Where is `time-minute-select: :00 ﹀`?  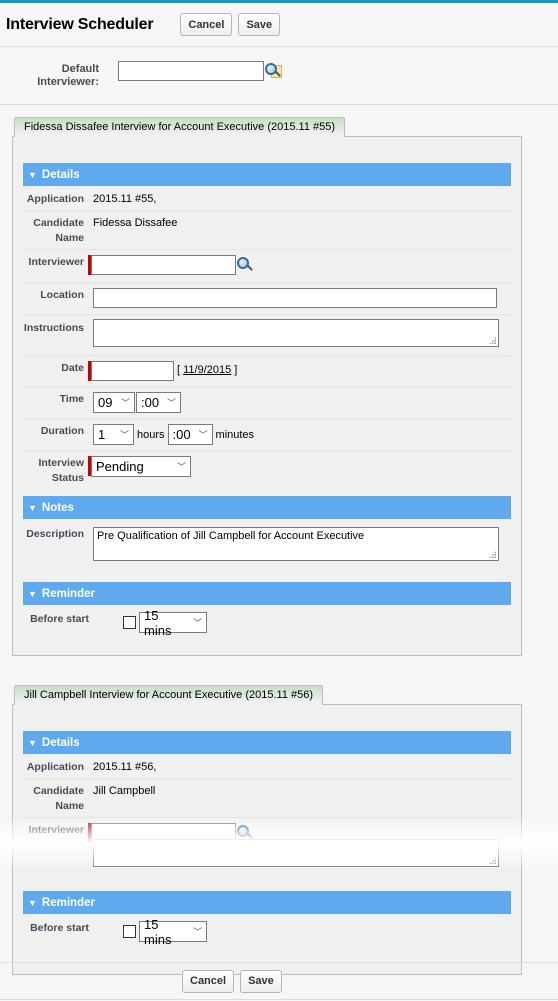 time-minute-select: :00 ﹀ is located at coordinates (158, 402).